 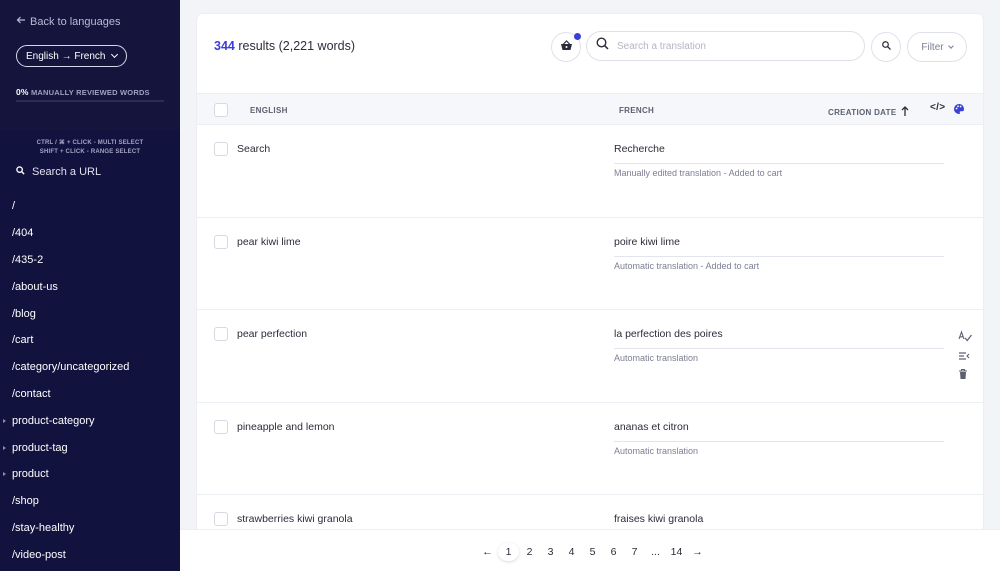 What do you see at coordinates (295, 46) in the screenshot?
I see `results-suffix: results (2,221 words)` at bounding box center [295, 46].